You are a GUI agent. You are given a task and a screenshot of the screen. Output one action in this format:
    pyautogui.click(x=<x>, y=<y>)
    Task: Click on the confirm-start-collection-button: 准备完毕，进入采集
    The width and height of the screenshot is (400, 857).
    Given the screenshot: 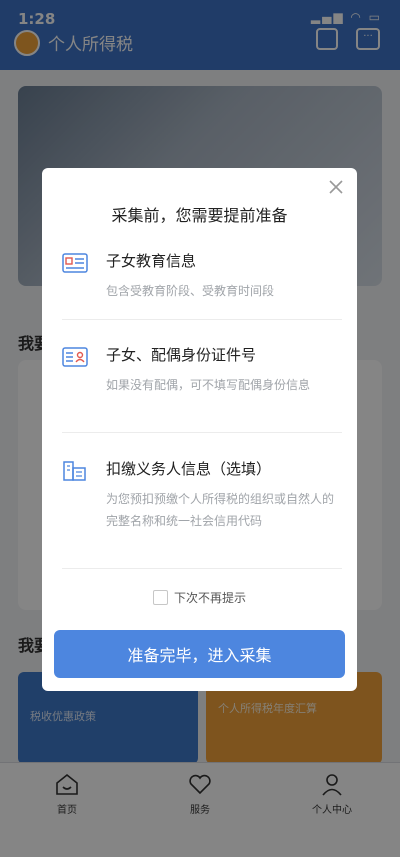 What is the action you would take?
    pyautogui.click(x=199, y=654)
    